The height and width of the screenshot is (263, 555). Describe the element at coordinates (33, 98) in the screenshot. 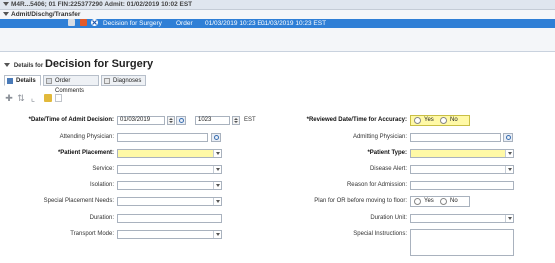

I see `step-icon: ⌞` at that location.